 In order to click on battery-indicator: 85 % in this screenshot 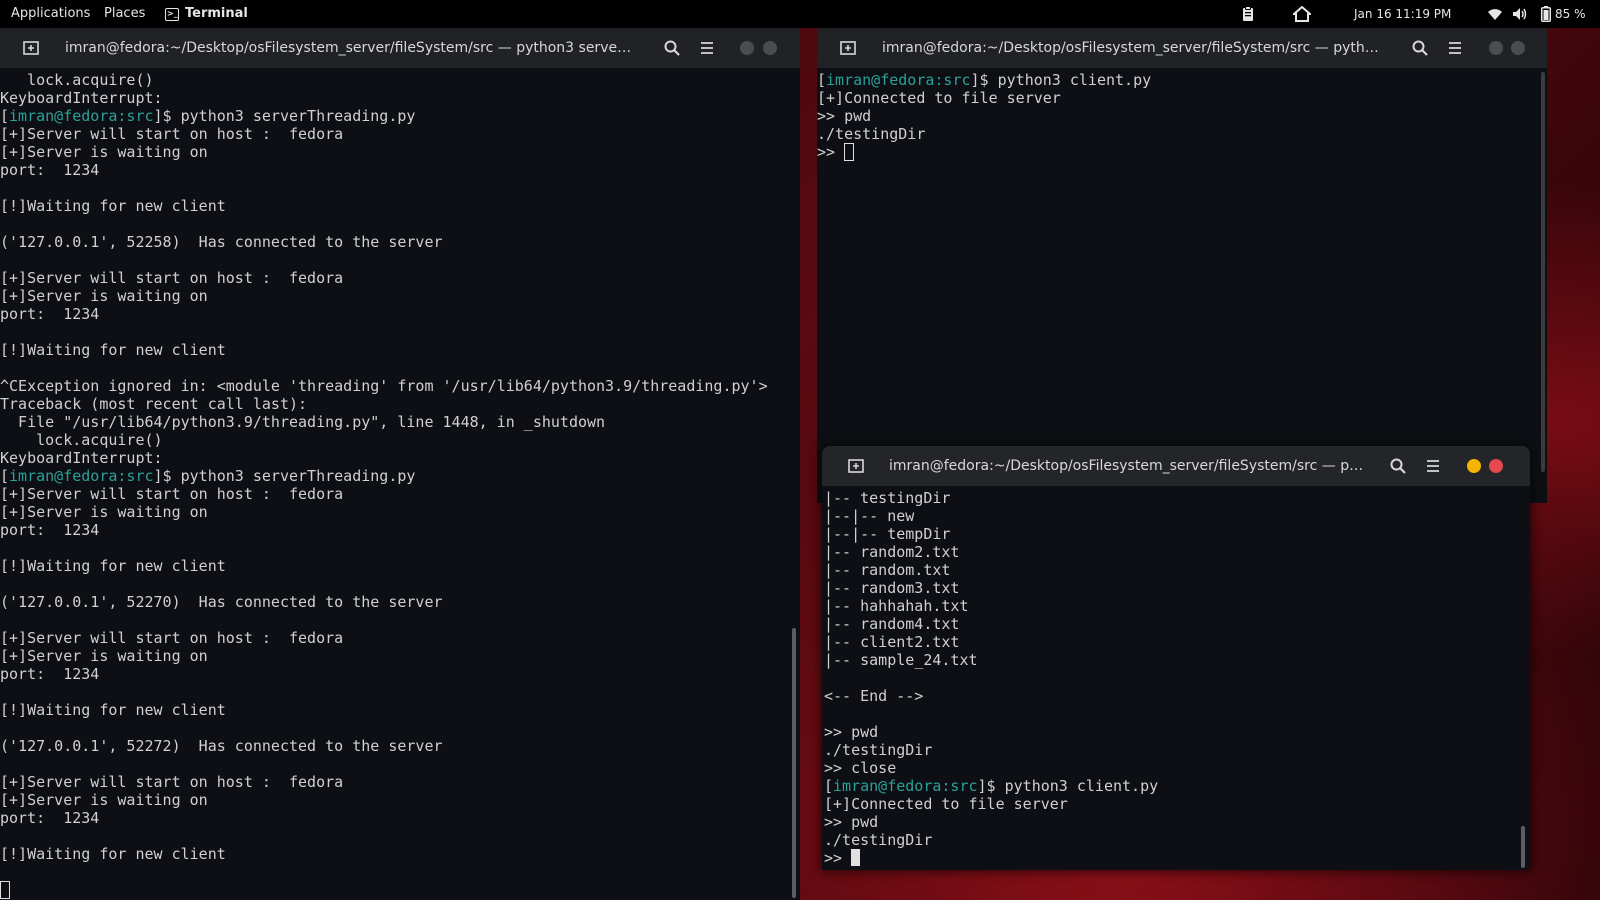, I will do `click(1563, 14)`.